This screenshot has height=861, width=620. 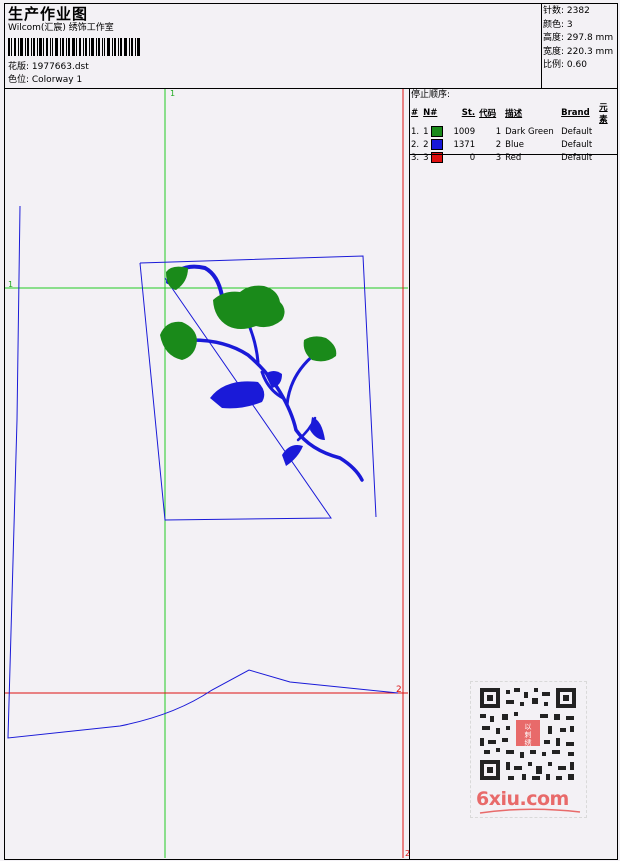 I want to click on svg-text: 刺, so click(x=528, y=734).